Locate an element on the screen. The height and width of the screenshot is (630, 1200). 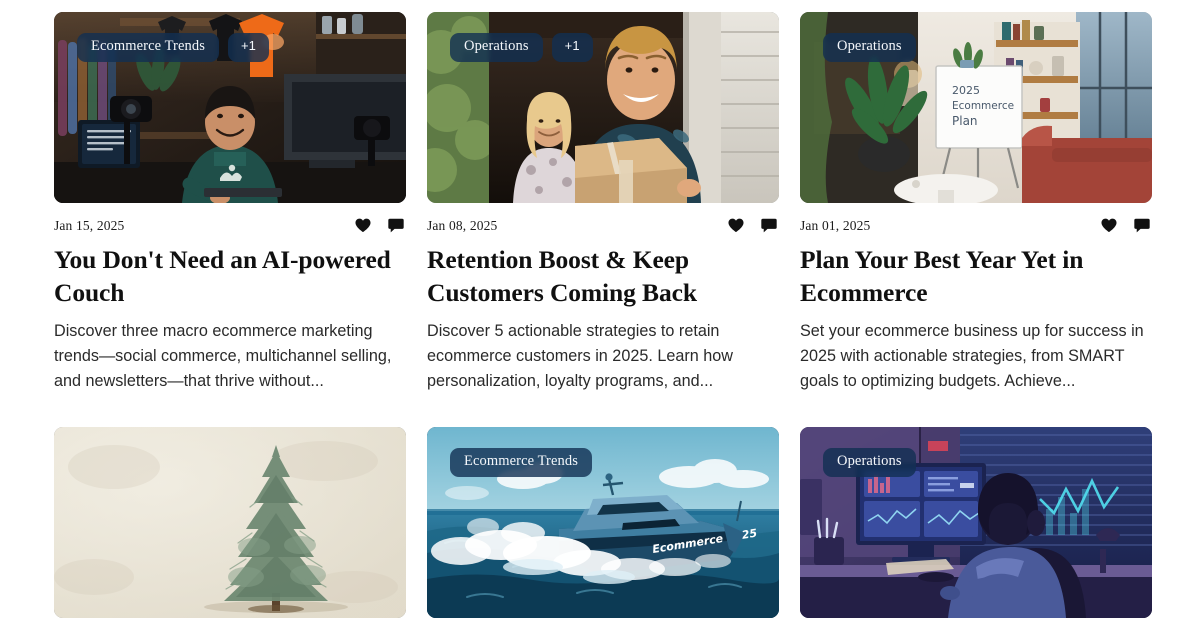
article-card: Dec 25, 2024 is located at coordinates (230, 528).